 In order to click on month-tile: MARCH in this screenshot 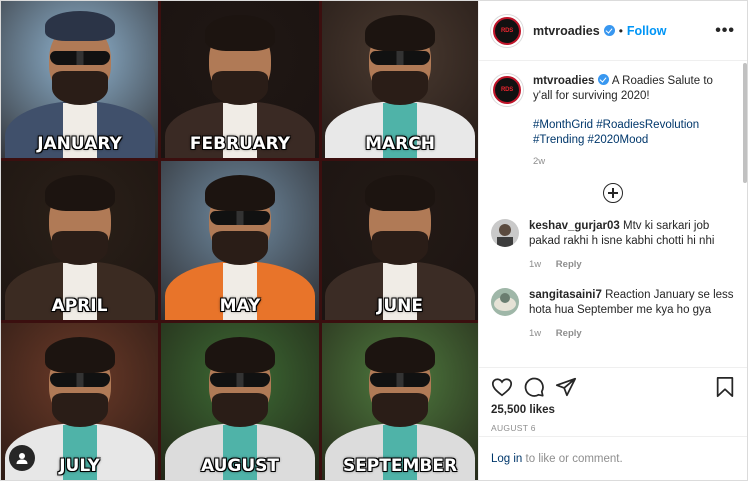, I will do `click(400, 79)`.